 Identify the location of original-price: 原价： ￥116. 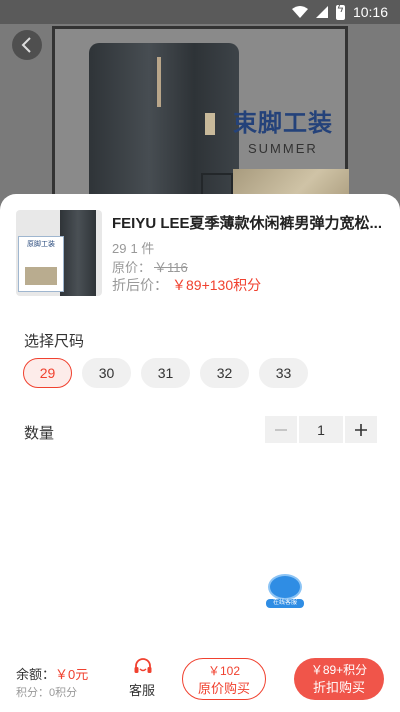
(150, 266).